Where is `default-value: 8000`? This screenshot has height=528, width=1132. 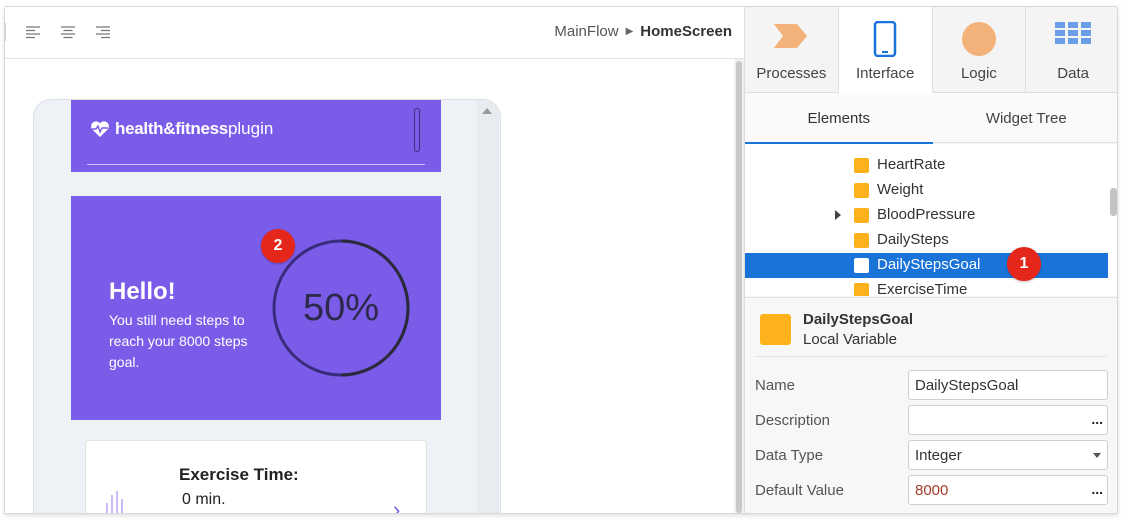 default-value: 8000 is located at coordinates (932, 490).